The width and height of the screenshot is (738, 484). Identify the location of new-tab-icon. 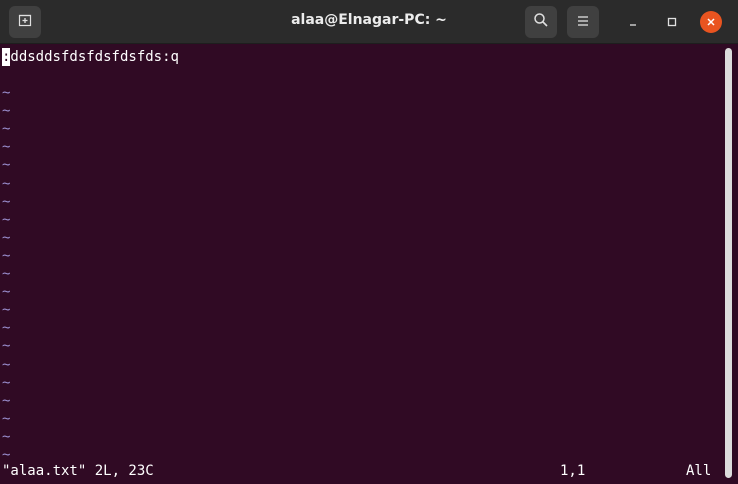
(25, 22).